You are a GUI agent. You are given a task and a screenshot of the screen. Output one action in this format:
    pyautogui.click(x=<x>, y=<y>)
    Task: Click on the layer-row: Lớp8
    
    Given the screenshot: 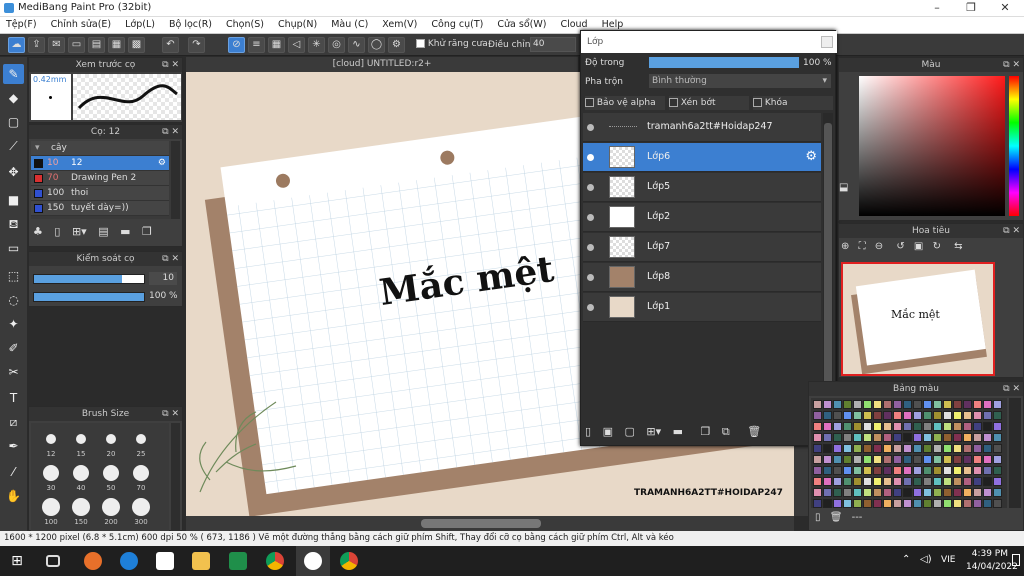 What is the action you would take?
    pyautogui.click(x=702, y=277)
    